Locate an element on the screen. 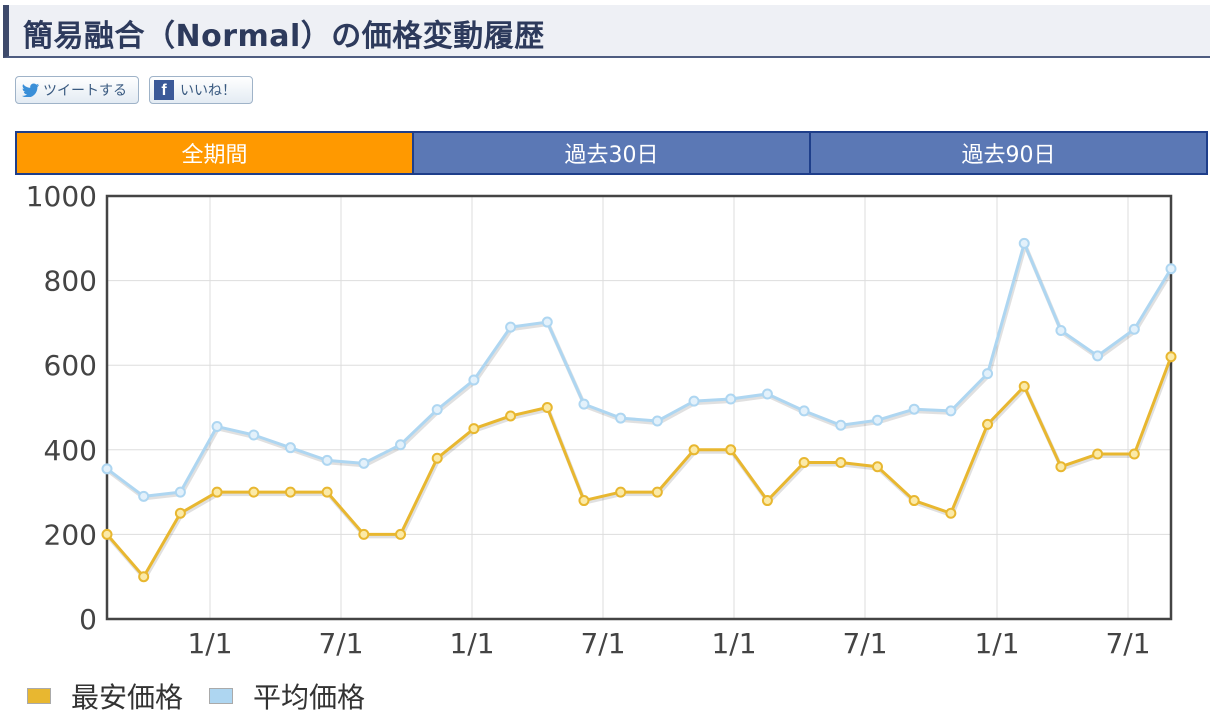  y-axis: 0 200 400 600 800 1000 is located at coordinates (61, 408).